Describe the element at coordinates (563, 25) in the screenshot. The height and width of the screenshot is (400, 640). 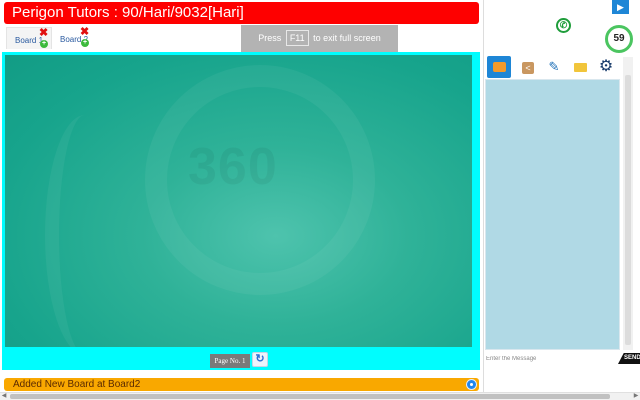
I see `phone-icon: ✆` at that location.